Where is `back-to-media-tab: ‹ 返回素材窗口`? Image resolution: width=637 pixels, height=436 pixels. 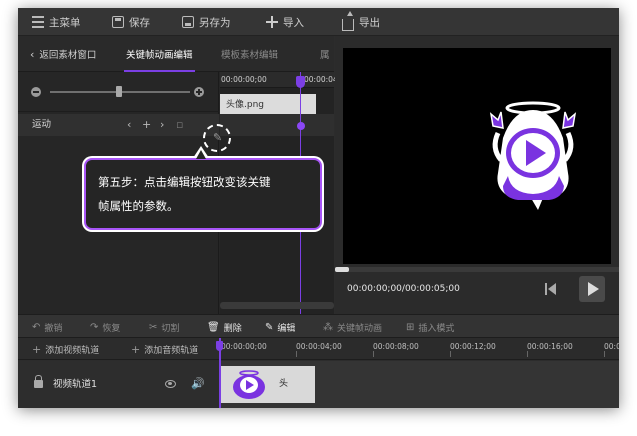
back-to-media-tab: ‹ 返回素材窗口 is located at coordinates (63, 54).